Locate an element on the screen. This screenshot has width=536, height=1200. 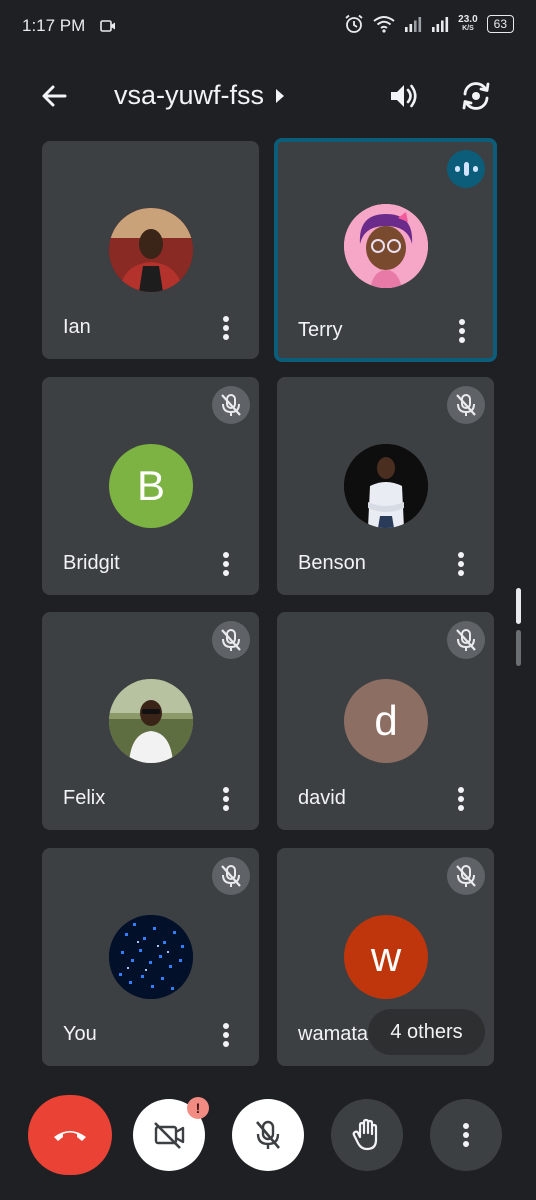
mic-toggle-button is located at coordinates (268, 1135).